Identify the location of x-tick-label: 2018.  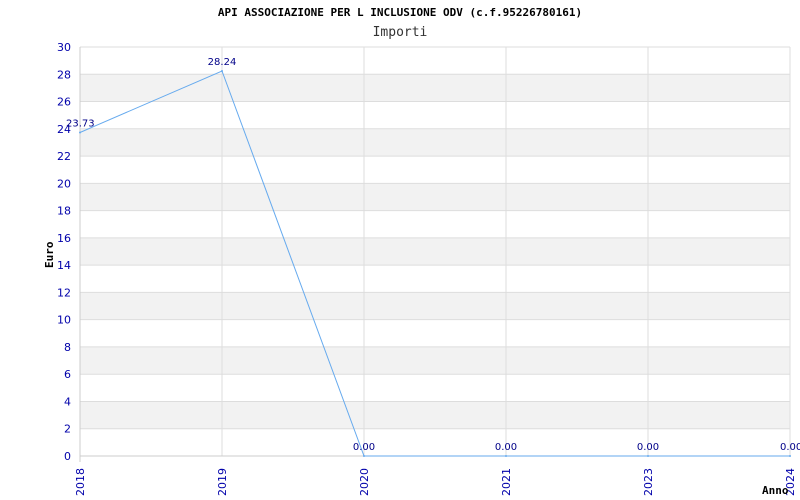
(80, 482).